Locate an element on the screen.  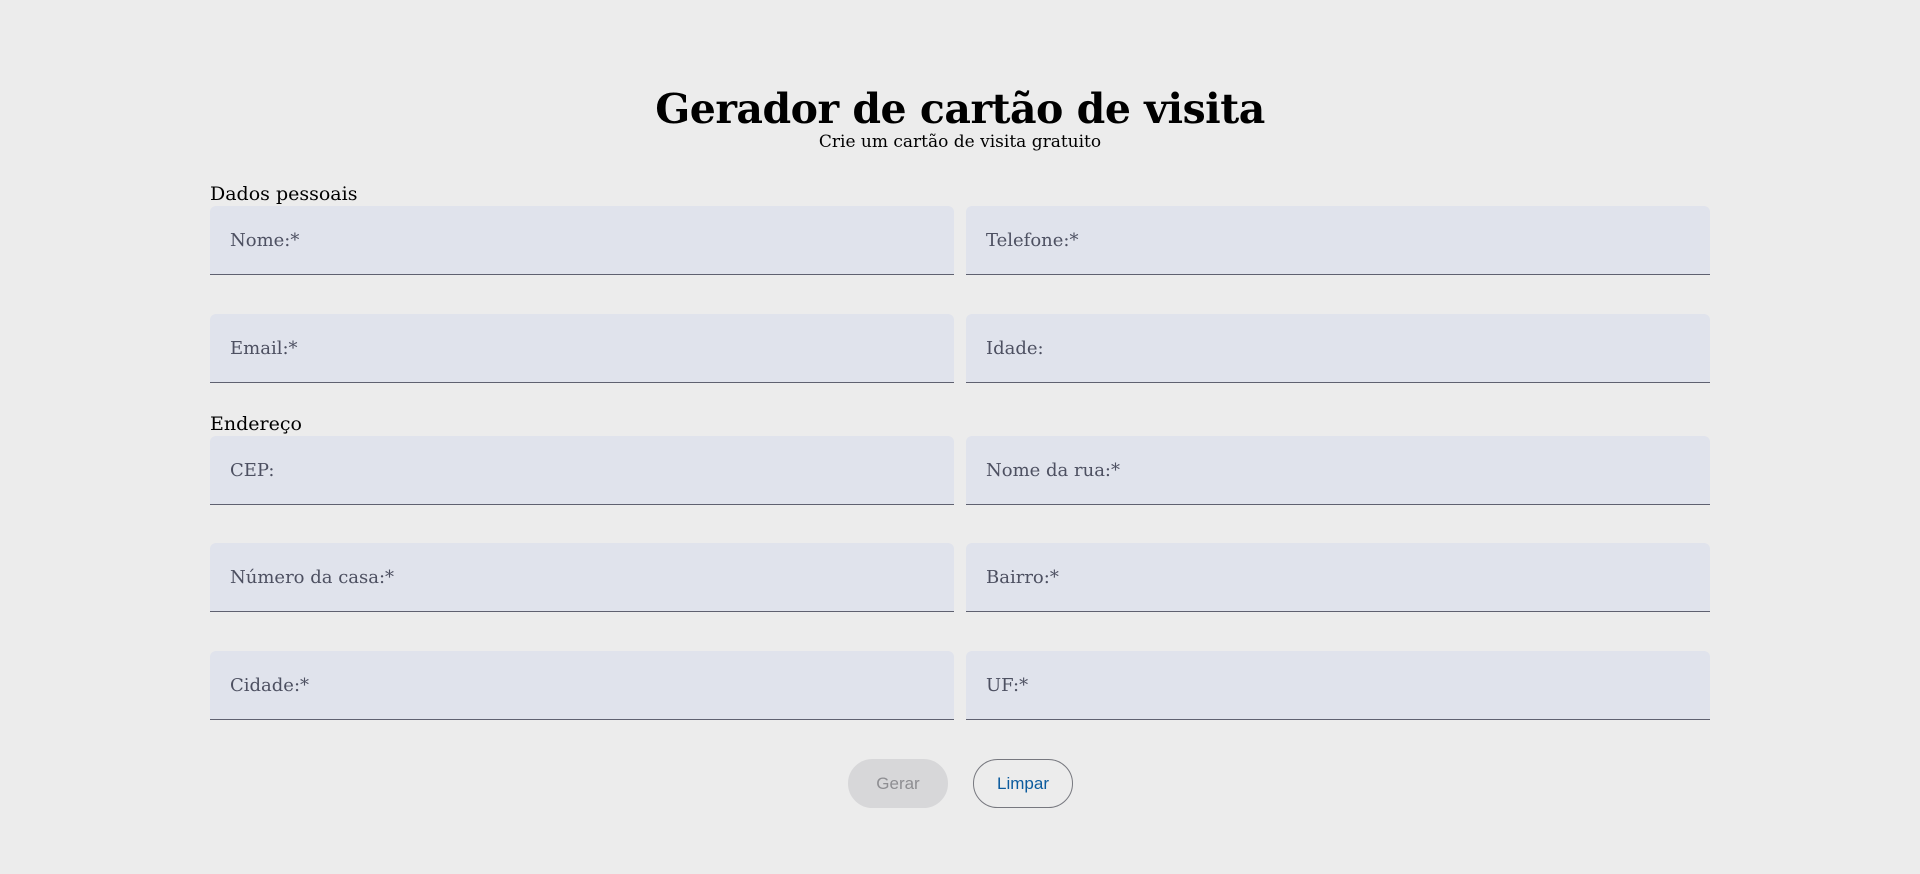
neighborhood-input is located at coordinates (1338, 577).